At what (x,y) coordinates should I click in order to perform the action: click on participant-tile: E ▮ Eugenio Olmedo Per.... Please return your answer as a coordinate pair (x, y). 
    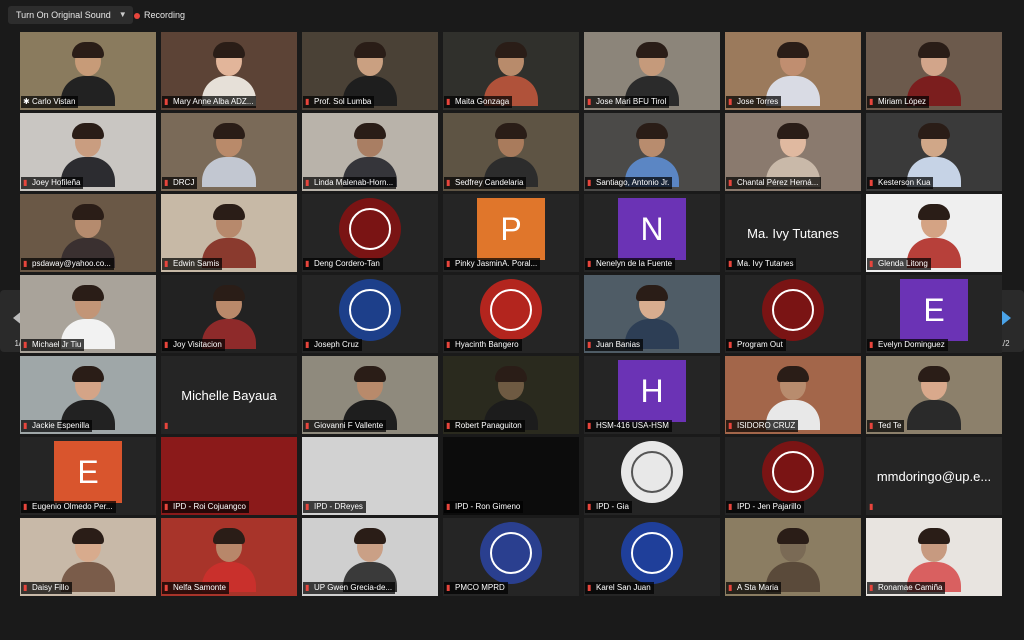
    Looking at the image, I should click on (88, 476).